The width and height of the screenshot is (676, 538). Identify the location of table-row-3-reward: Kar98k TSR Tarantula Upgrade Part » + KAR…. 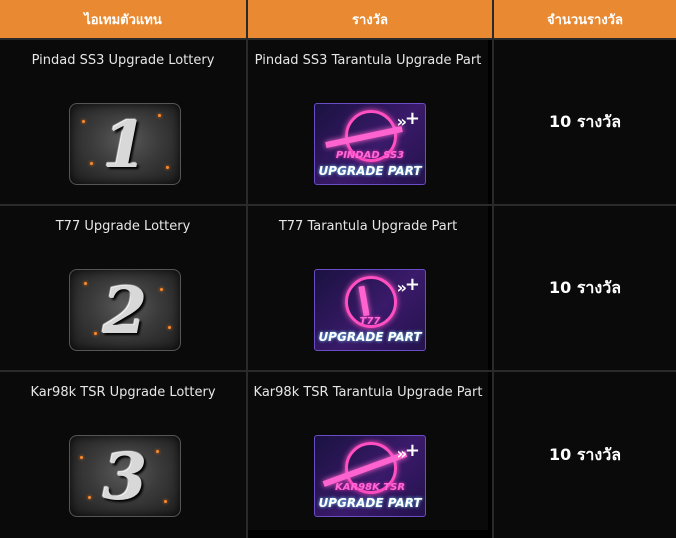
(368, 451).